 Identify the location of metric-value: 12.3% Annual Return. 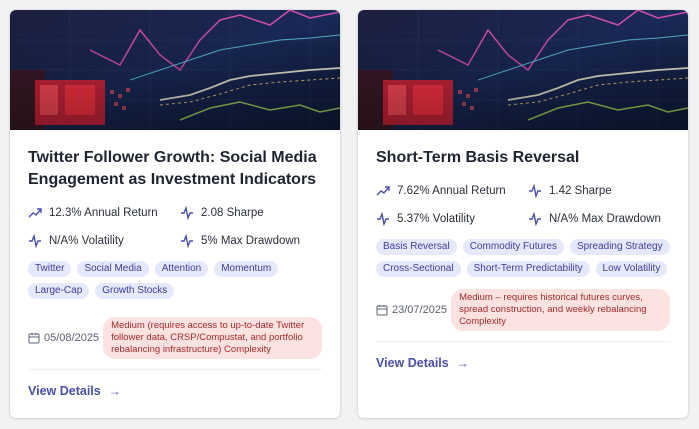
(103, 213).